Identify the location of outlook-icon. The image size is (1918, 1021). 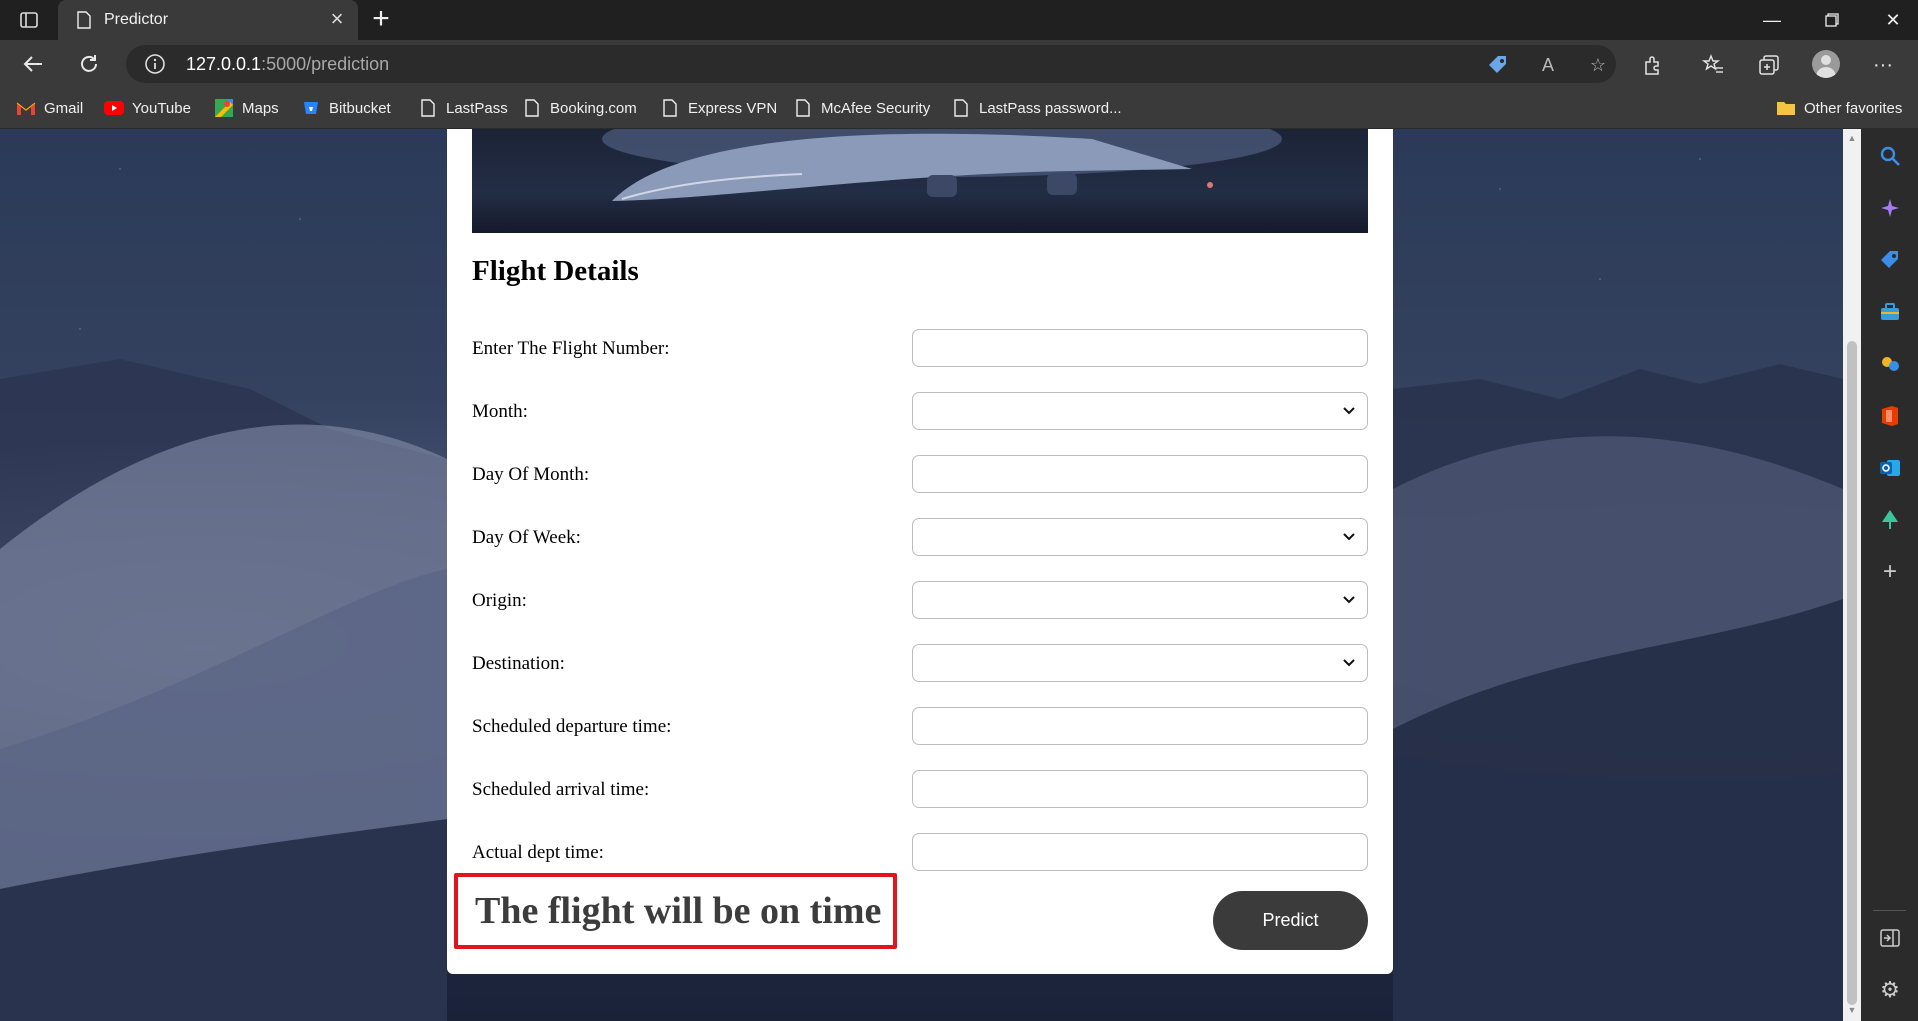
(1890, 468).